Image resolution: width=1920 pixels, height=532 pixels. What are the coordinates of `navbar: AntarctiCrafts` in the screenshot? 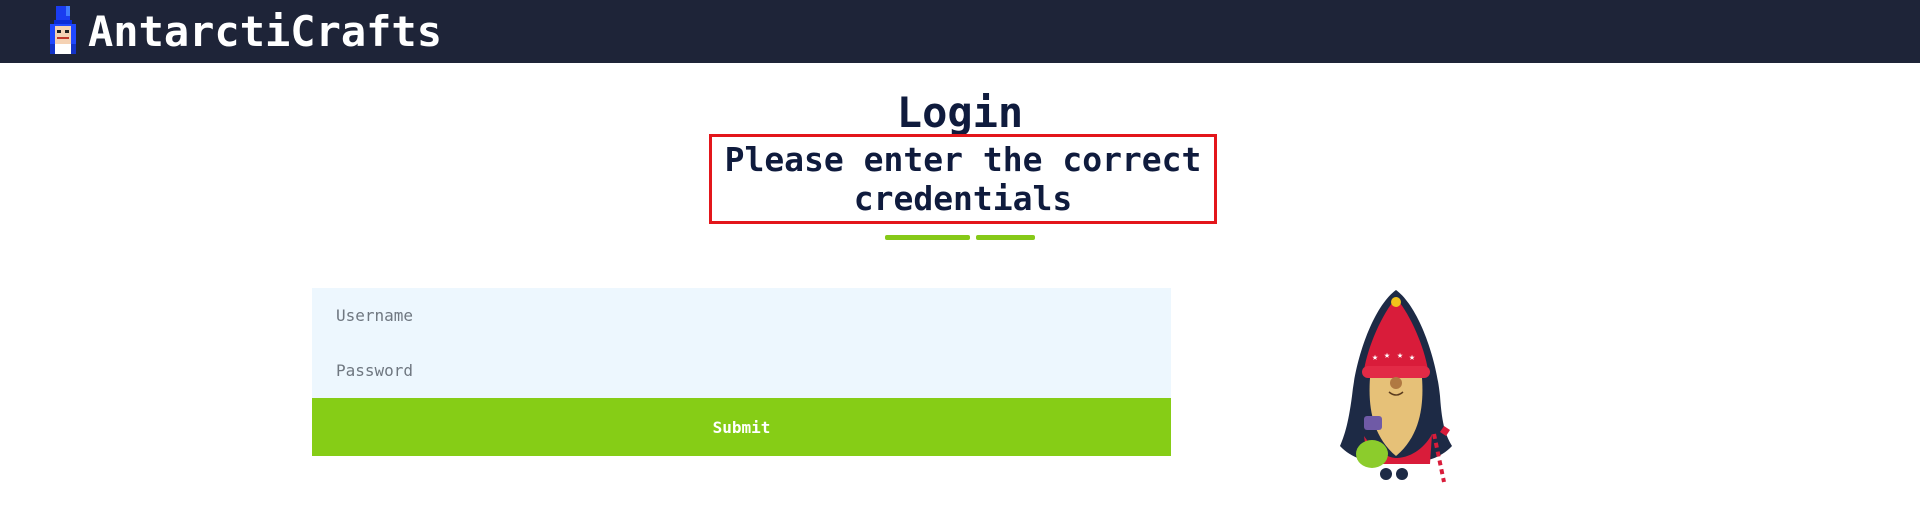 It's located at (960, 31).